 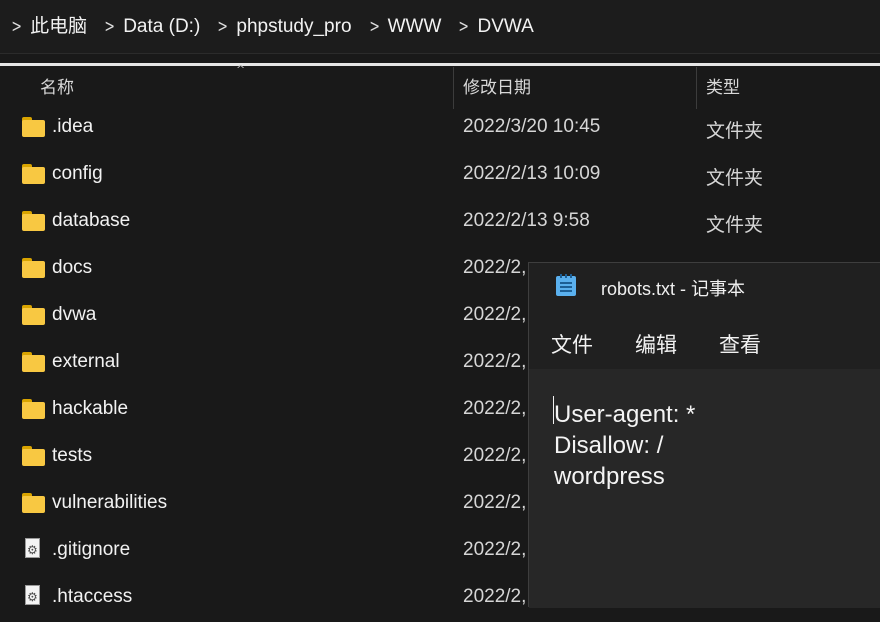 I want to click on breadcrumb-label: 此电脑, so click(x=58, y=27).